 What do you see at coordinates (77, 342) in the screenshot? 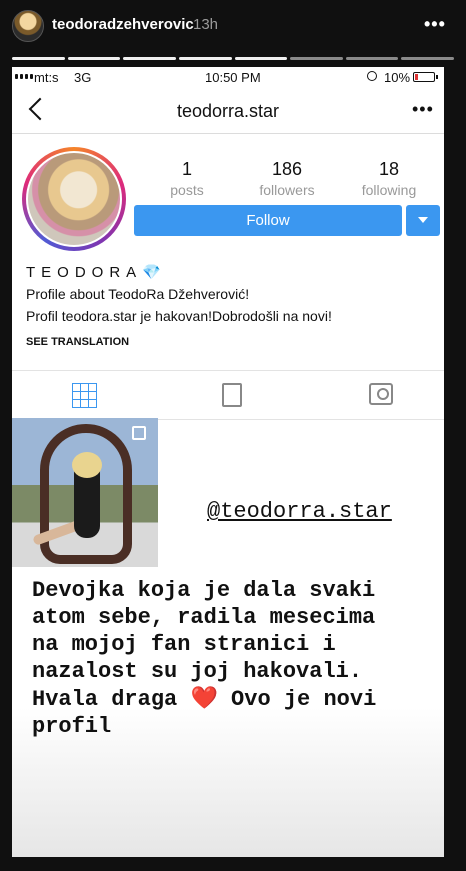
I see `see-translation-link: SEE TRANSLATION` at bounding box center [77, 342].